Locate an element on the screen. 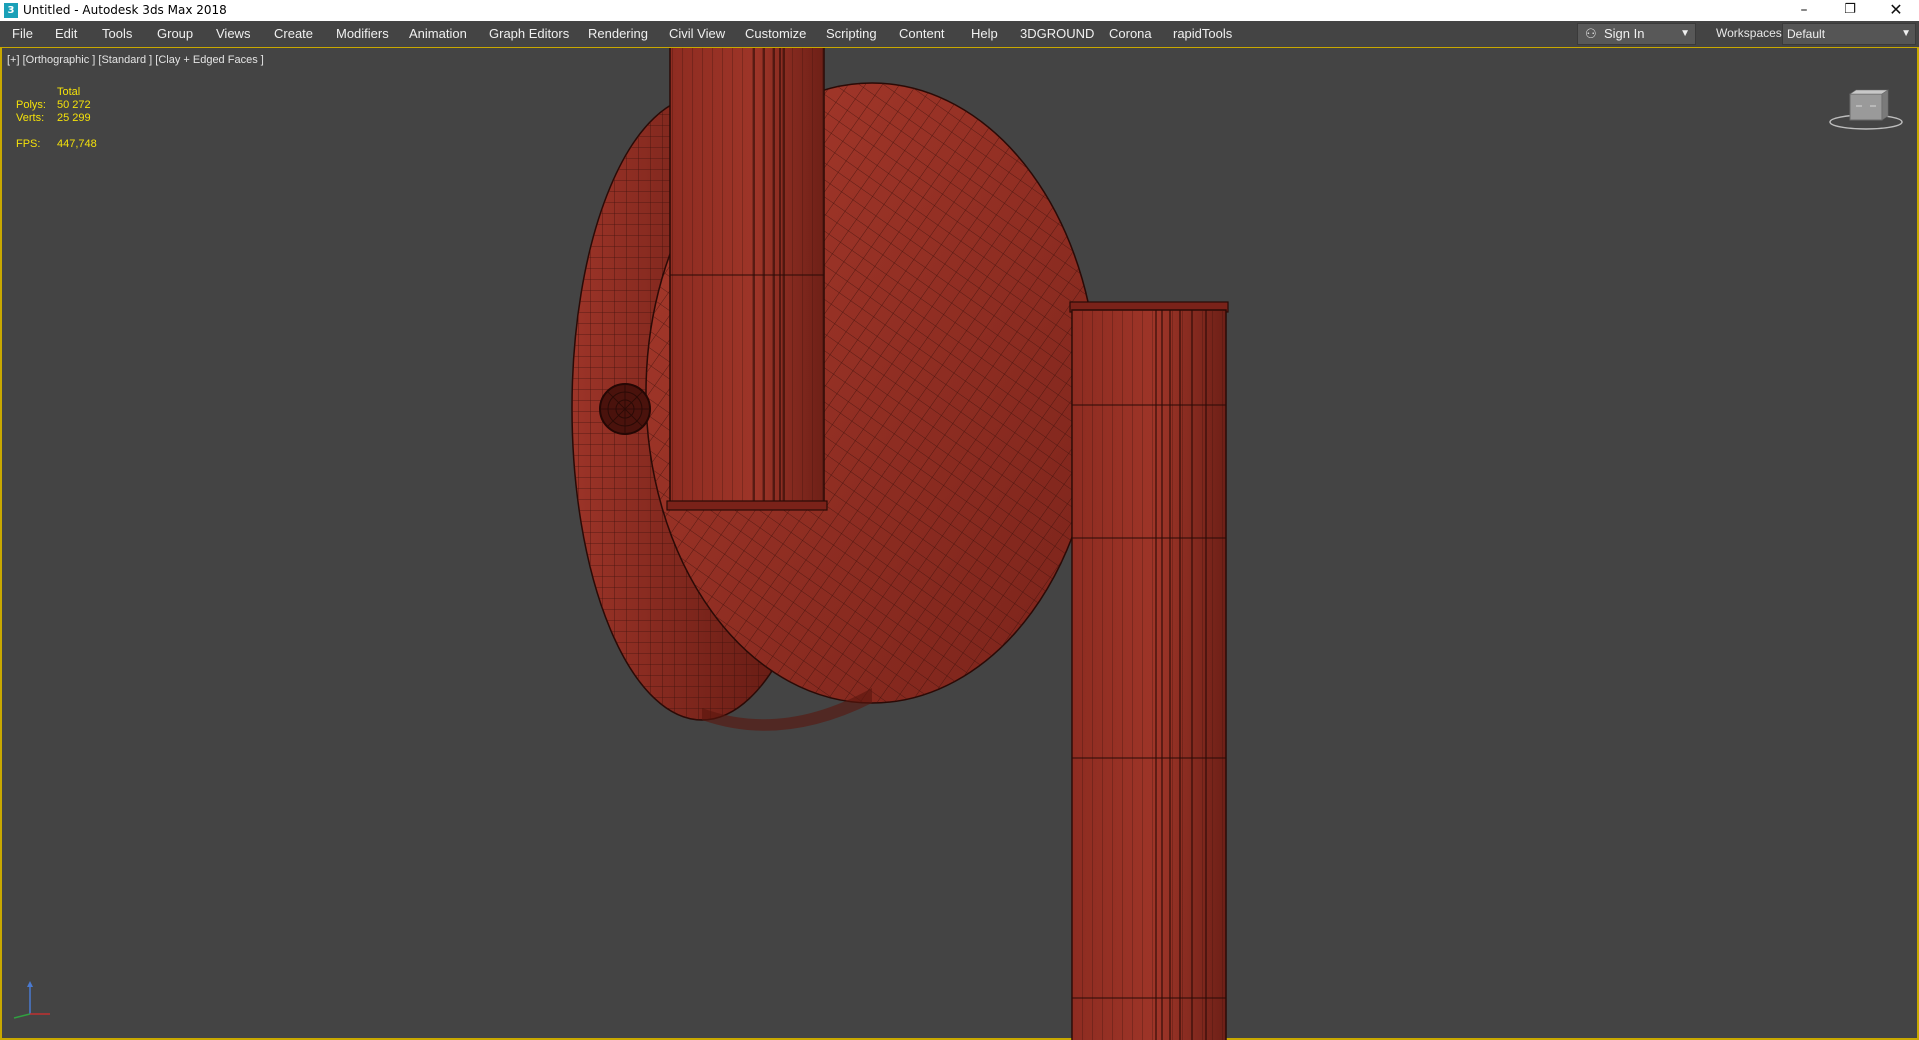 This screenshot has height=1040, width=1919. menu-scripting: Scripting is located at coordinates (851, 34).